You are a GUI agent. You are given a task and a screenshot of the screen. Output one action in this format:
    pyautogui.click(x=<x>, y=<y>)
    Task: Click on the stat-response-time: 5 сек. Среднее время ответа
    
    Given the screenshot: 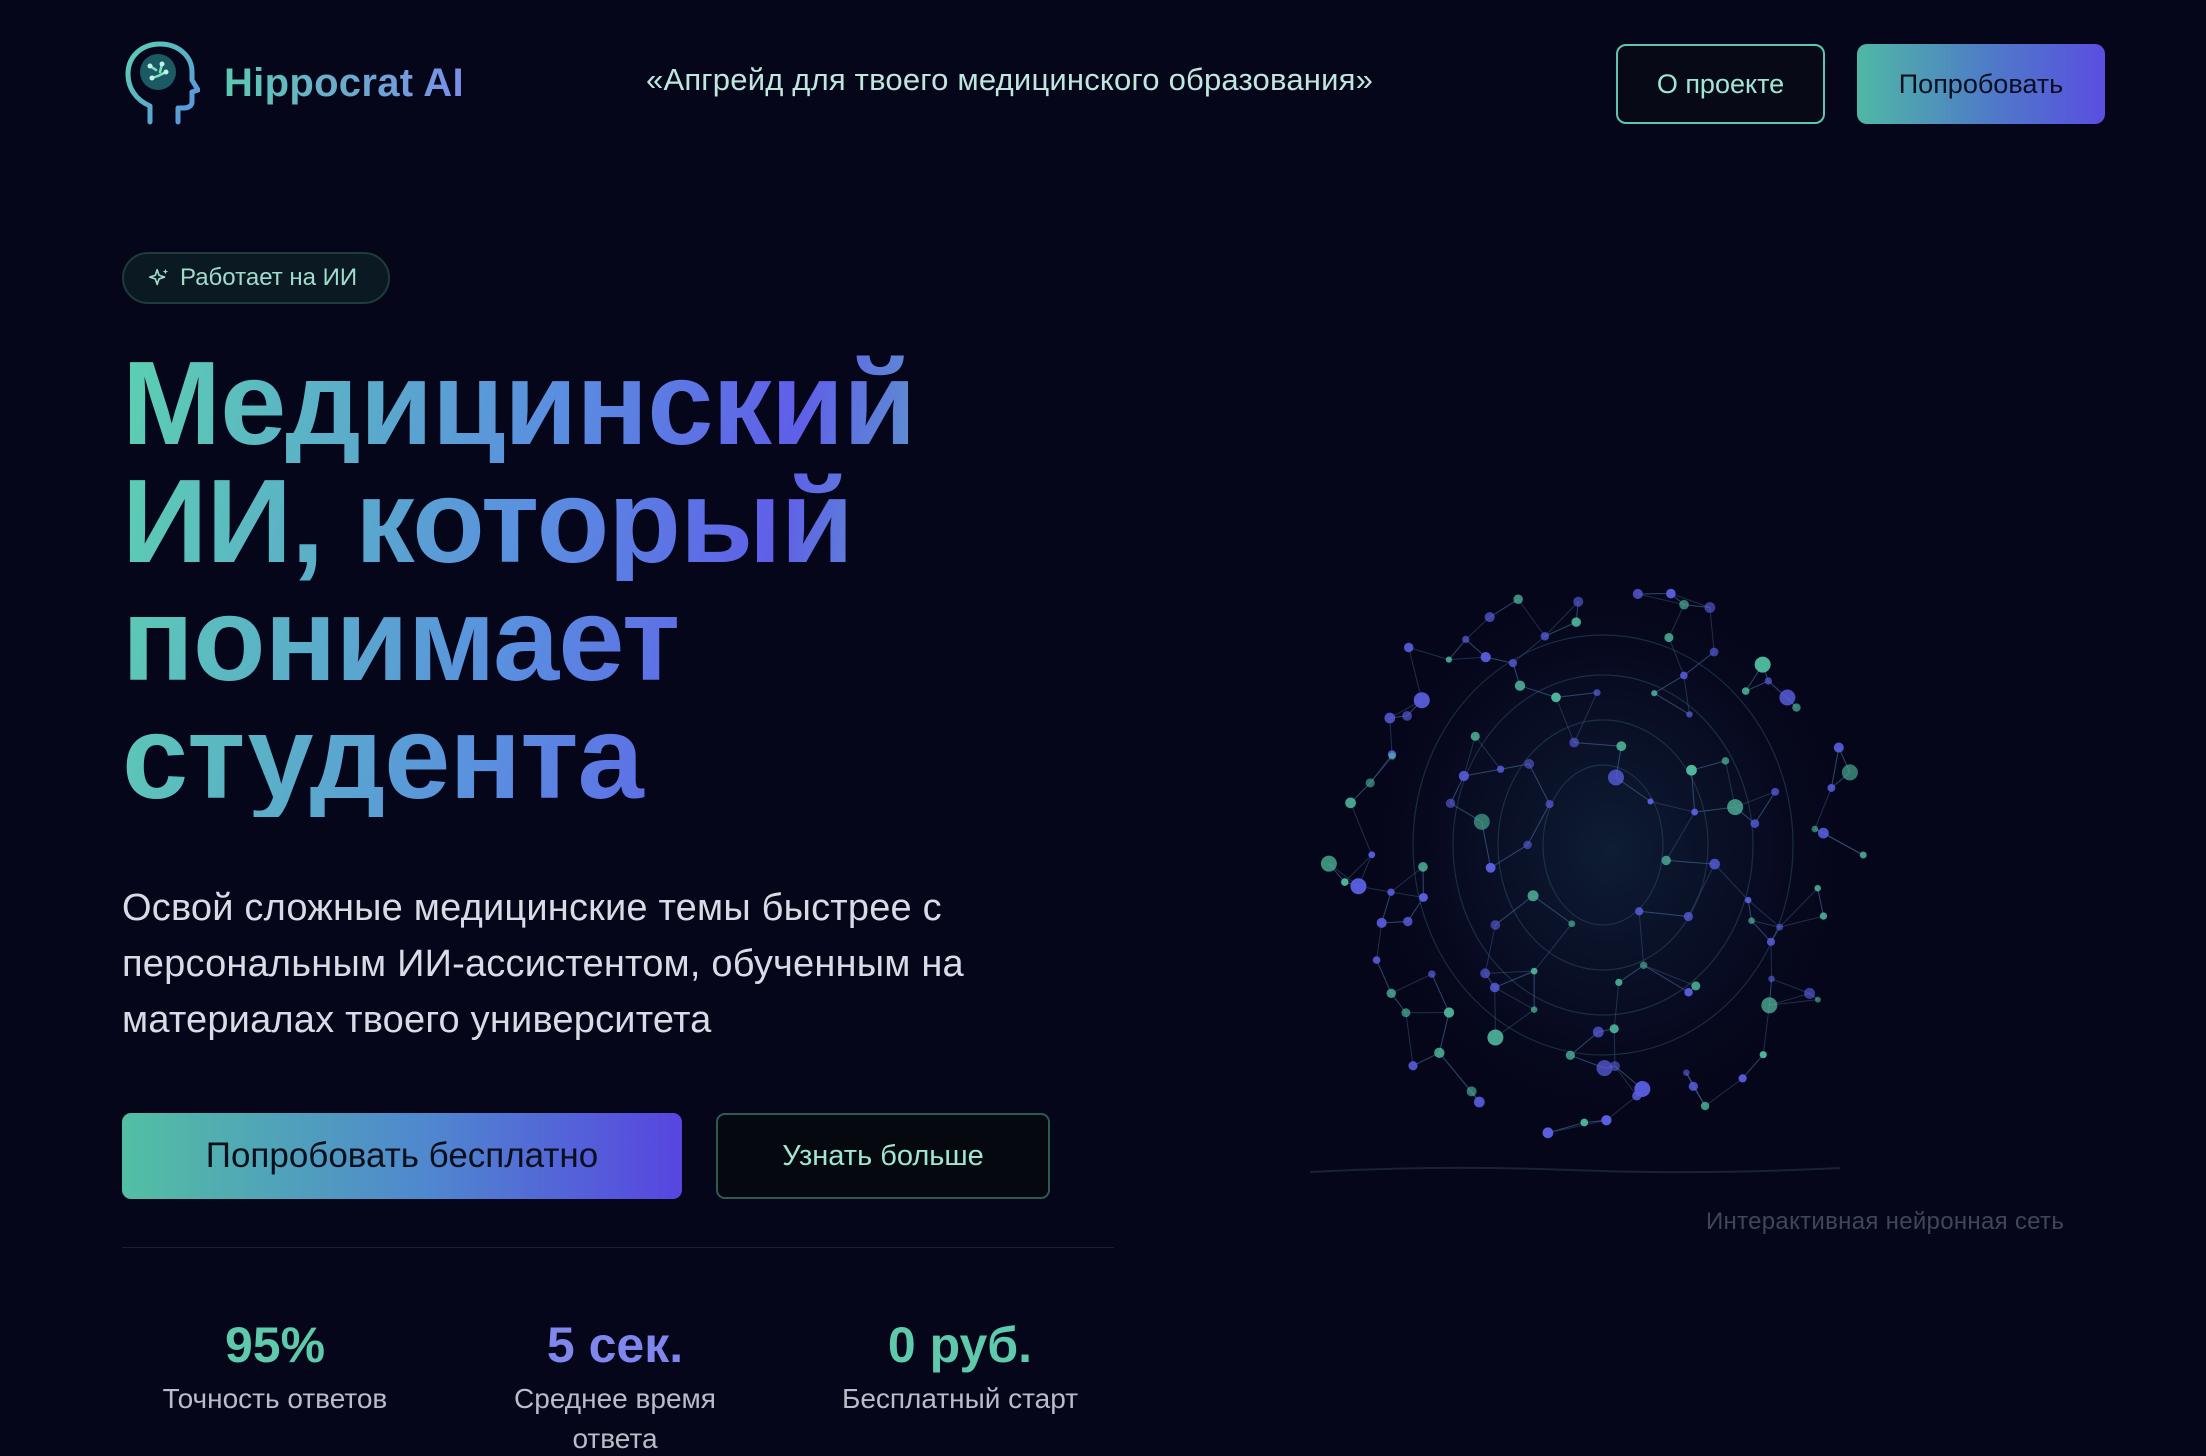 What is the action you would take?
    pyautogui.click(x=615, y=1385)
    